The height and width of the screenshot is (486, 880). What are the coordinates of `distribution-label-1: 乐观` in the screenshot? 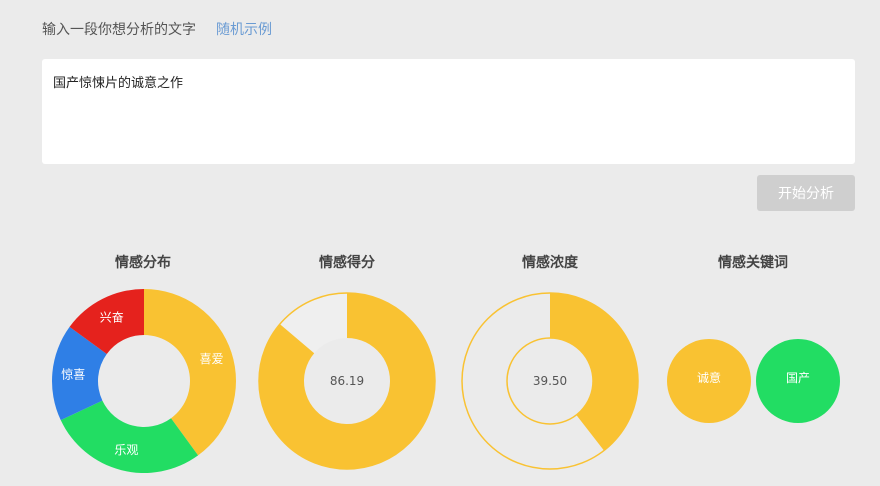 It's located at (126, 450).